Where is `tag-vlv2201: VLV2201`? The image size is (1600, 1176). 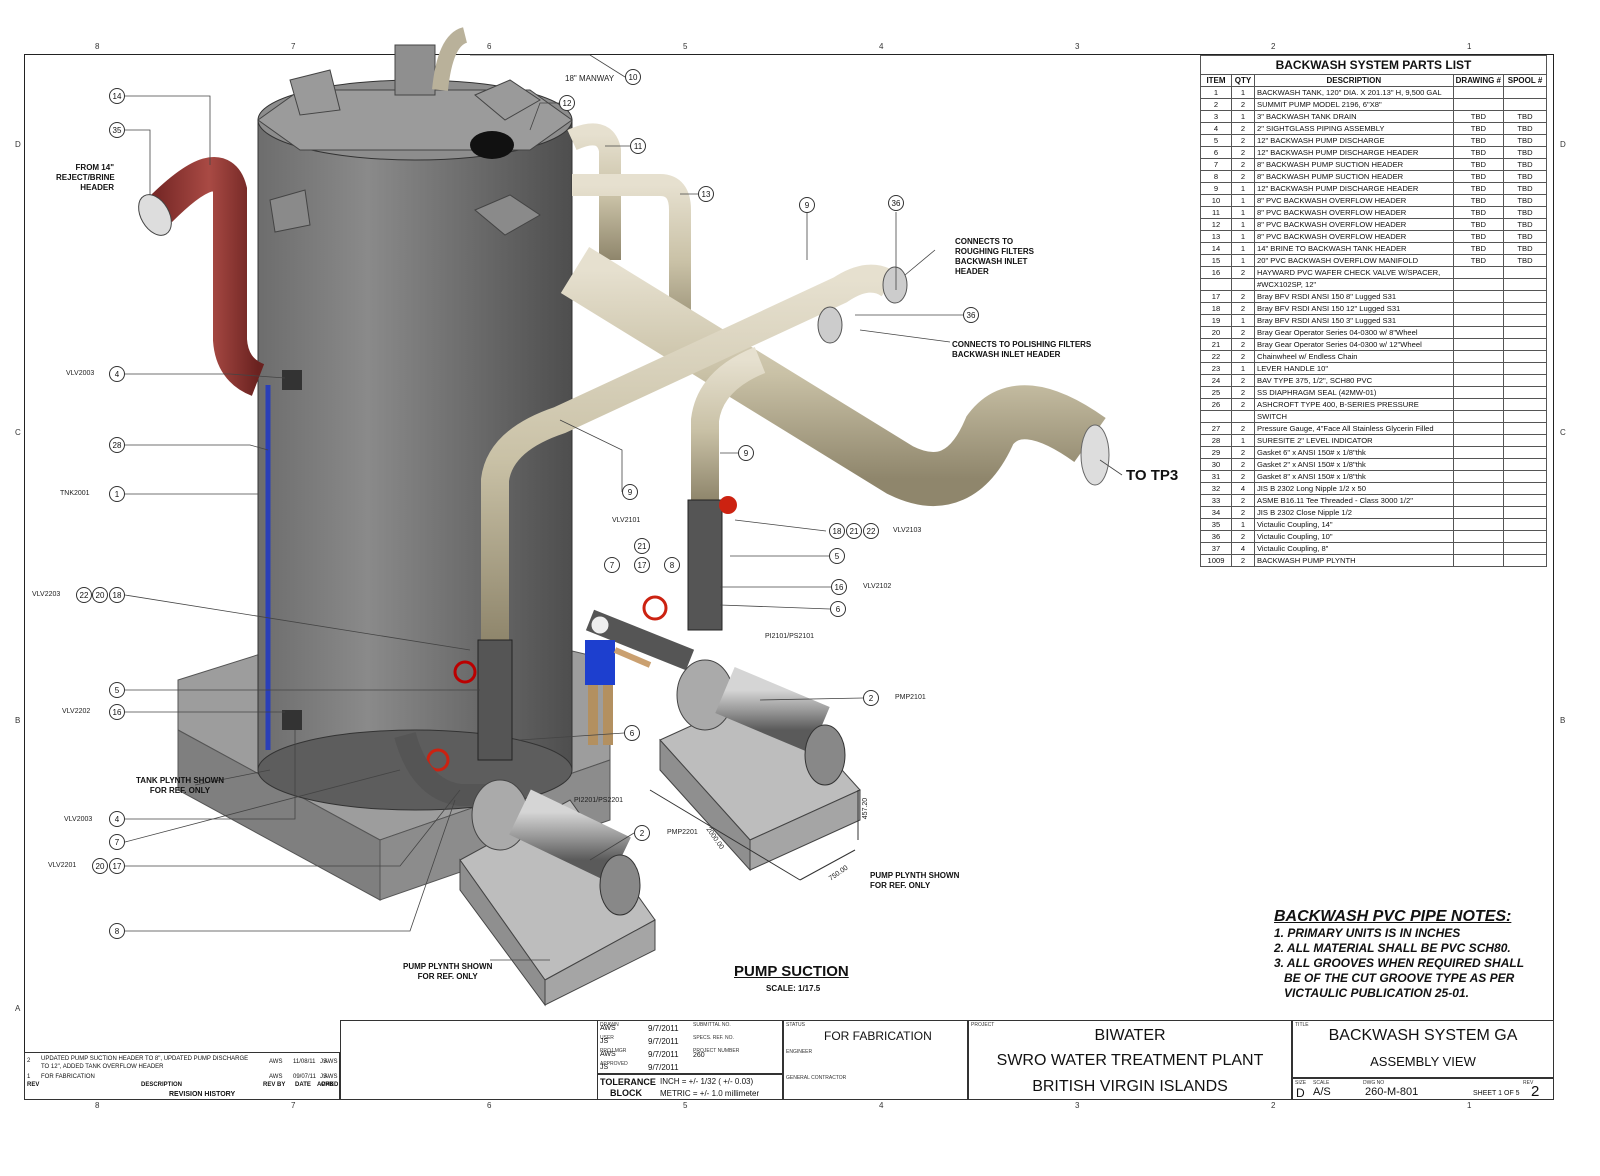
tag-vlv2201: VLV2201 is located at coordinates (62, 865).